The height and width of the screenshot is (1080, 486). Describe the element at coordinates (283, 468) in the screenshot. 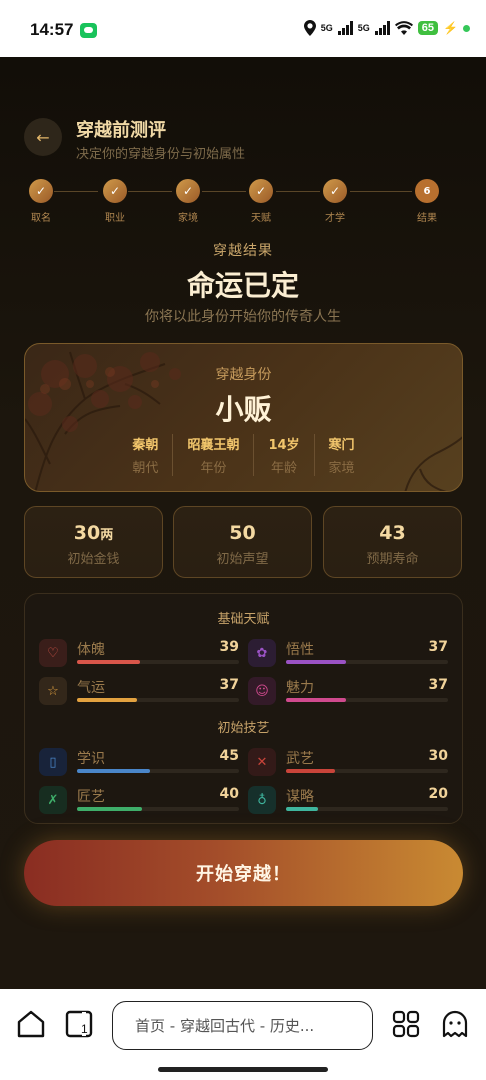

I see `attr-key: 年龄` at that location.